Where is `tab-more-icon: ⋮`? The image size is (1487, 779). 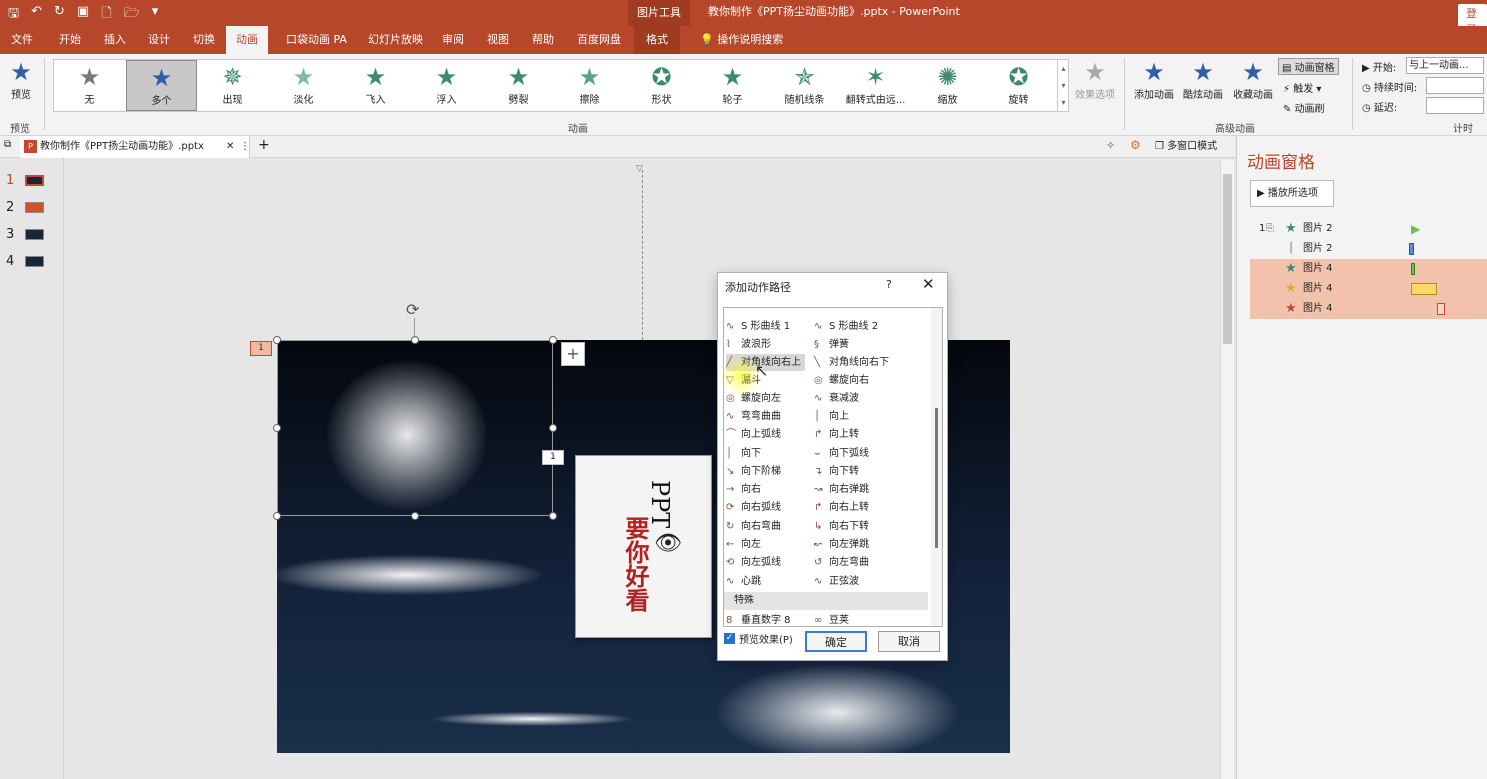
tab-more-icon: ⋮ is located at coordinates (245, 147).